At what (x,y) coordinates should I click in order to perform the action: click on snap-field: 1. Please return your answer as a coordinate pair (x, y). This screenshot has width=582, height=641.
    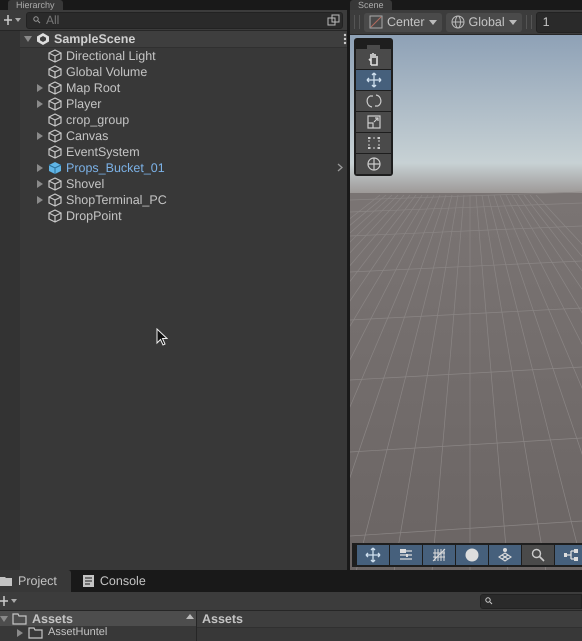
    Looking at the image, I should click on (559, 22).